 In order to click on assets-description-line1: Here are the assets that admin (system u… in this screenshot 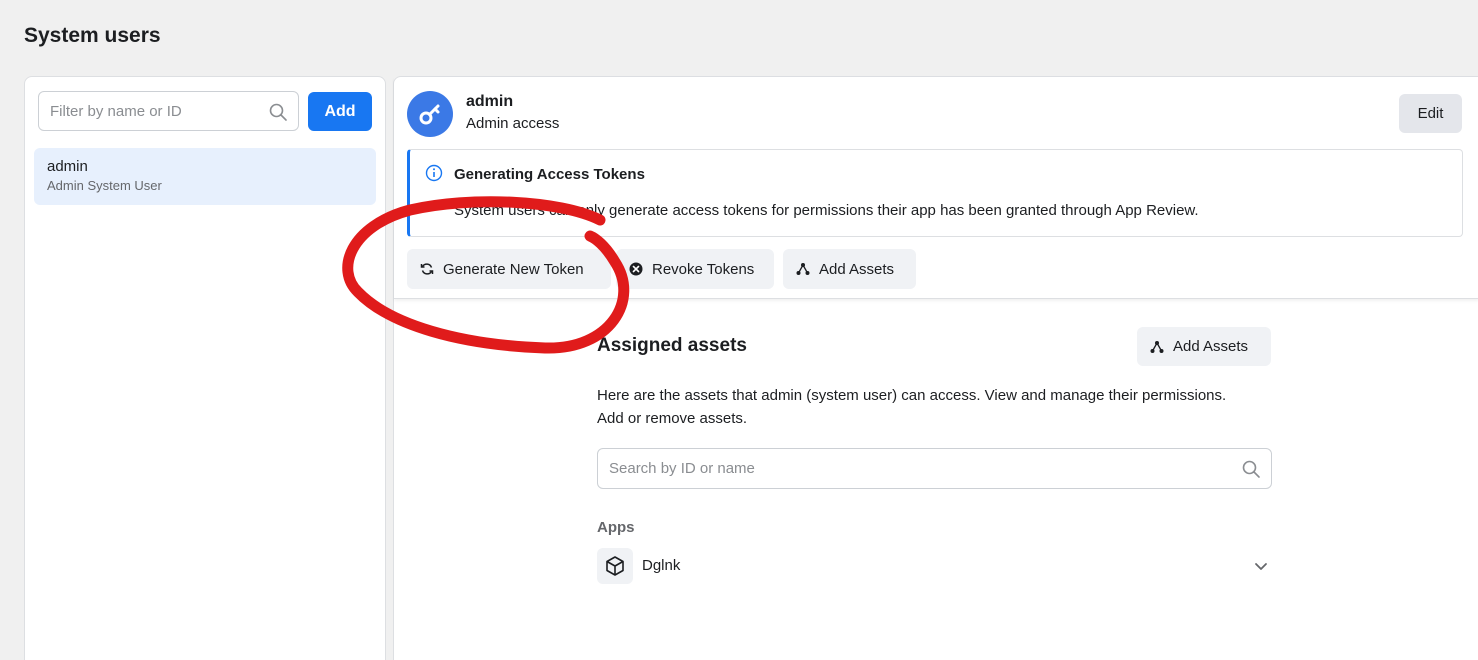, I will do `click(912, 395)`.